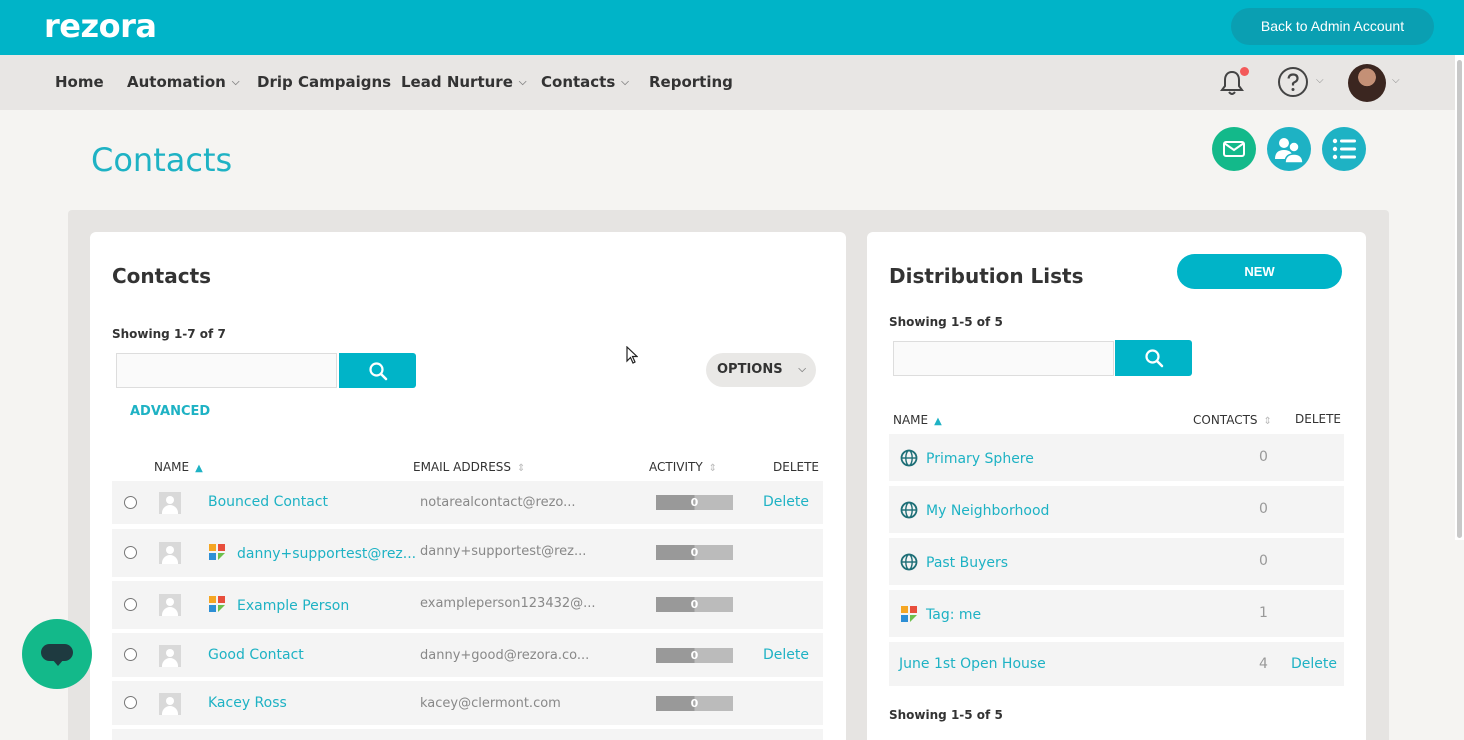 The image size is (1464, 740). I want to click on nav-contacts: Contacts ⌵, so click(585, 82).